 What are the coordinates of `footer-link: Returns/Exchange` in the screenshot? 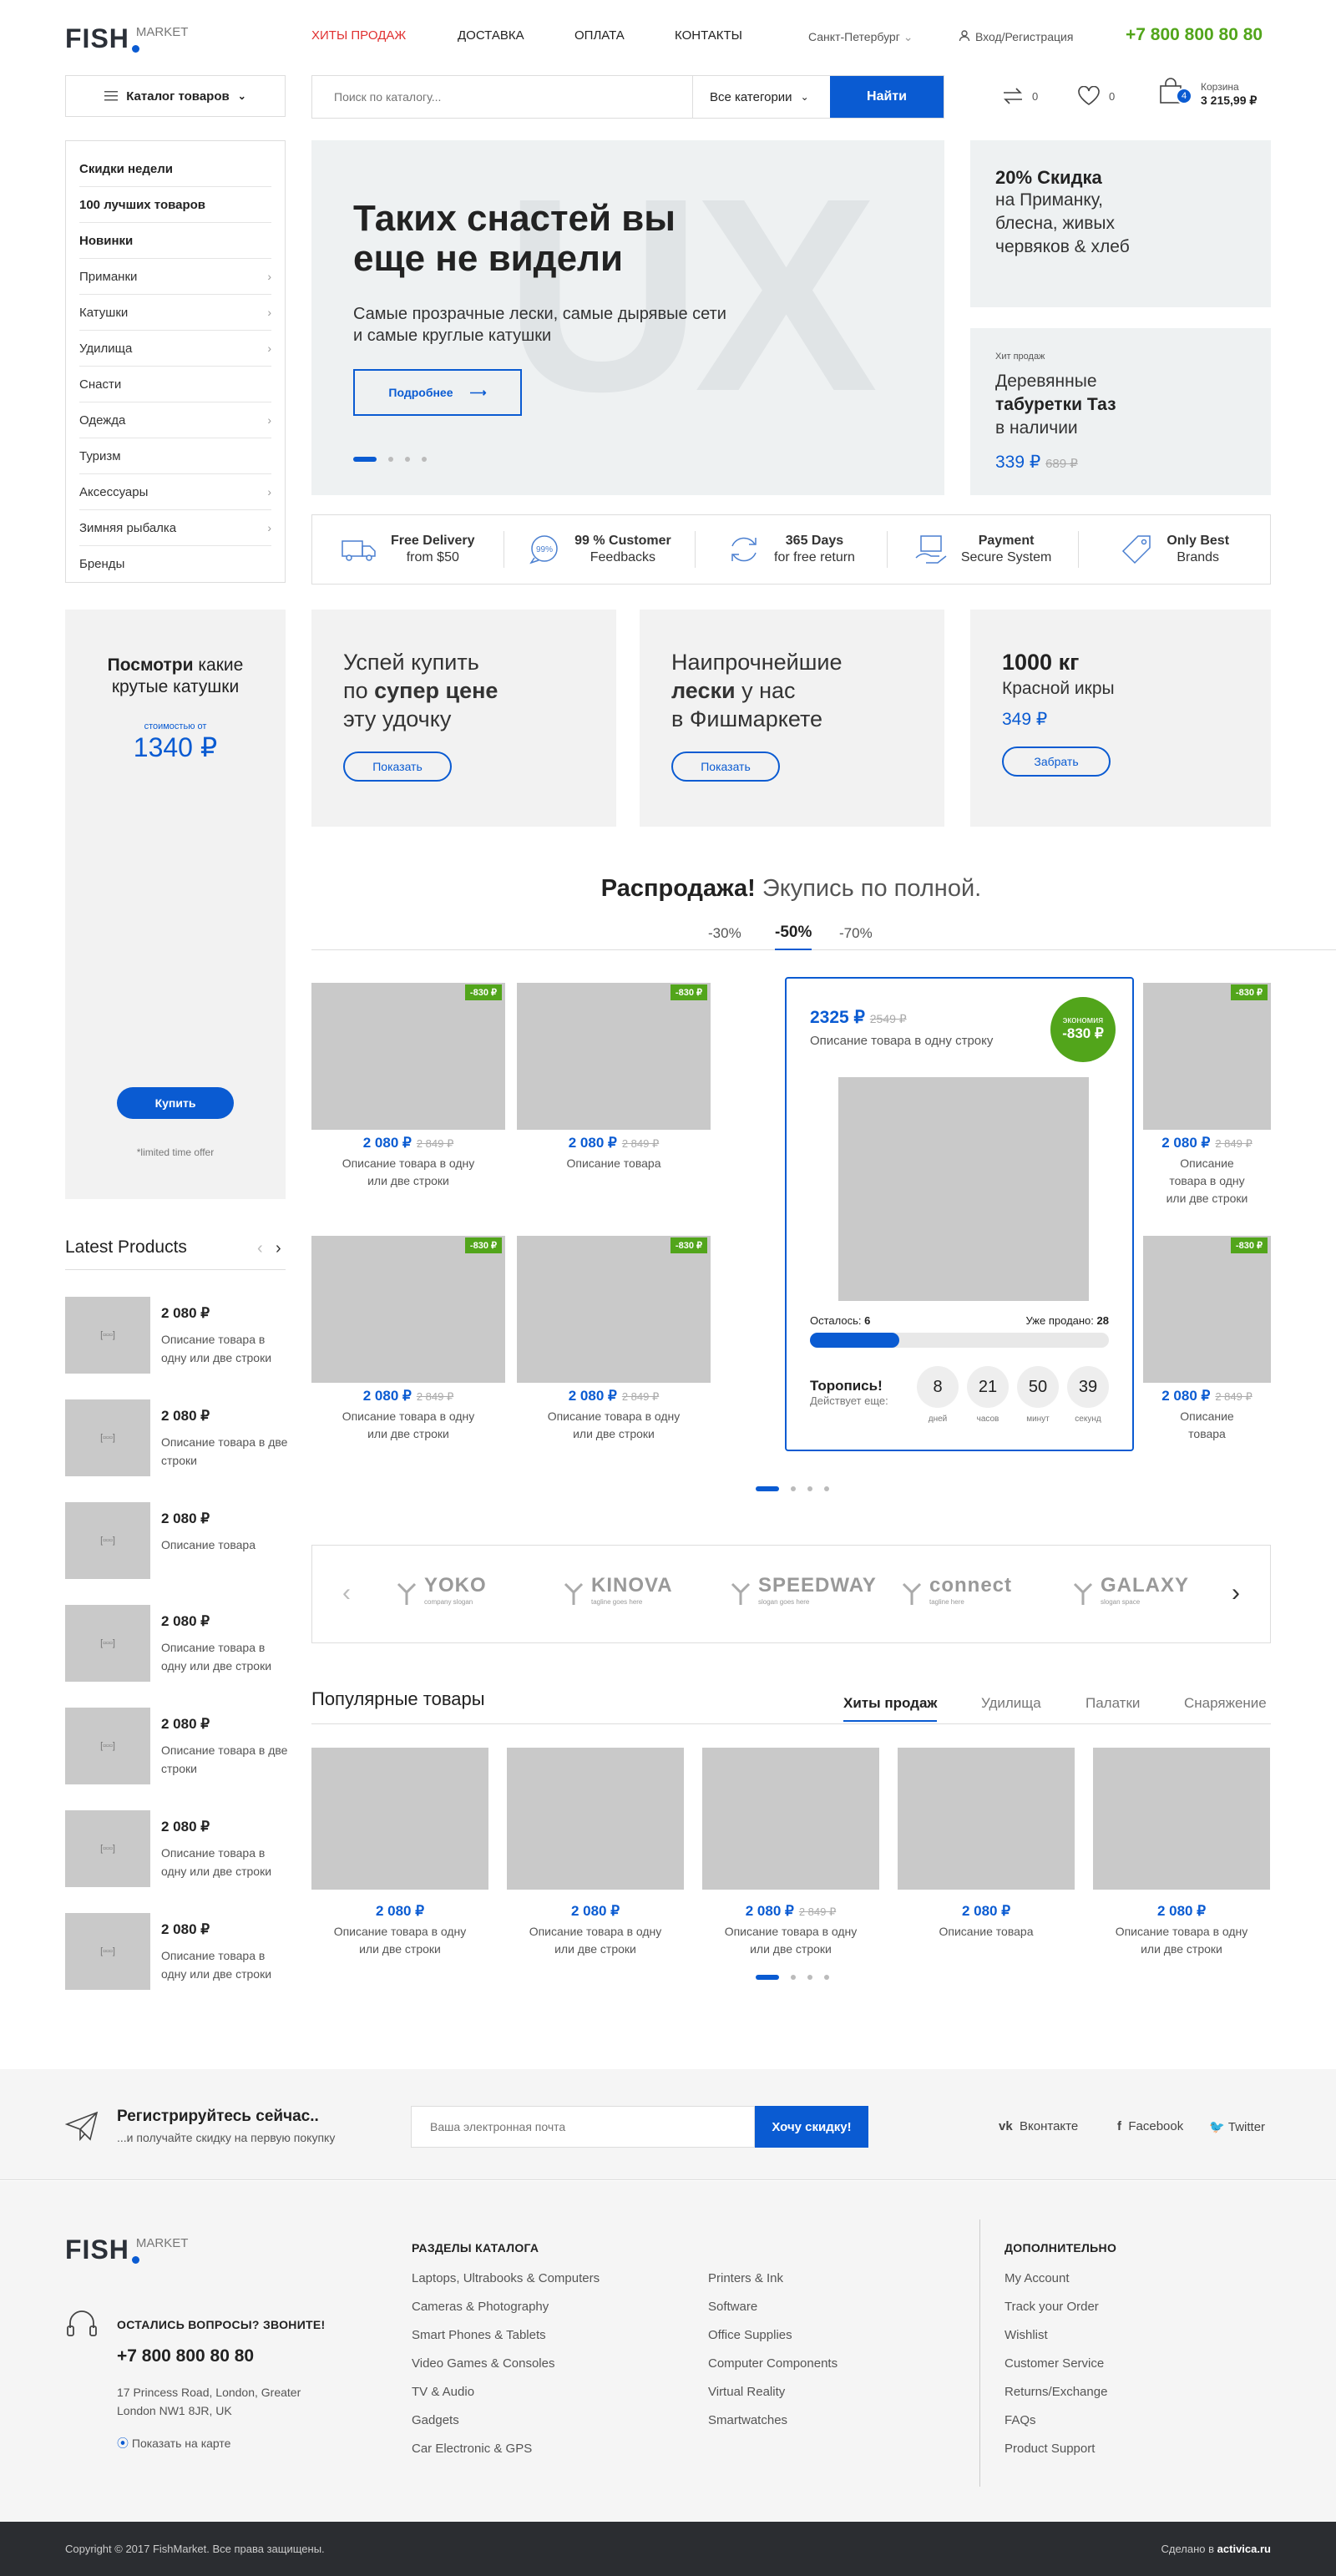 It's located at (1056, 2392).